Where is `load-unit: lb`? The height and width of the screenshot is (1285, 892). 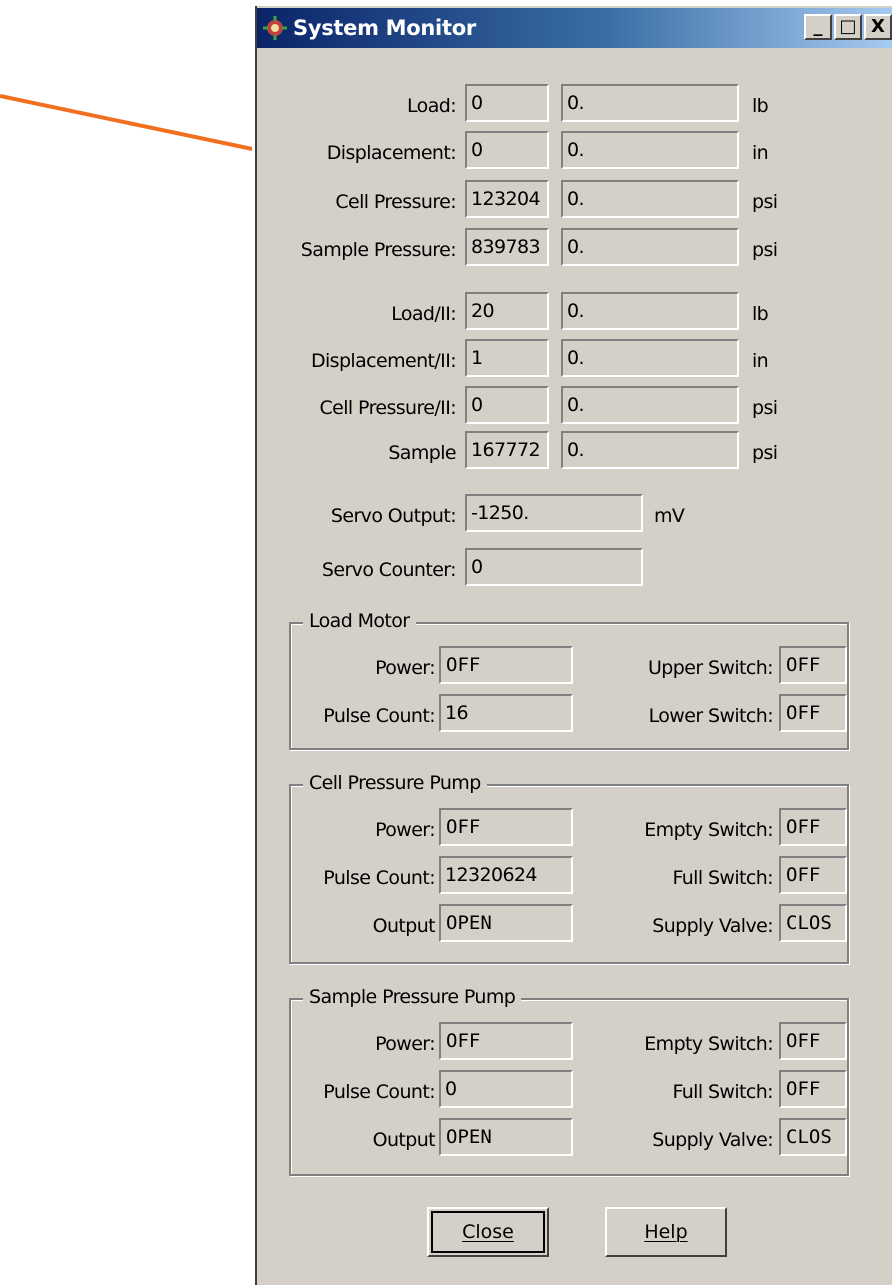 load-unit: lb is located at coordinates (760, 106).